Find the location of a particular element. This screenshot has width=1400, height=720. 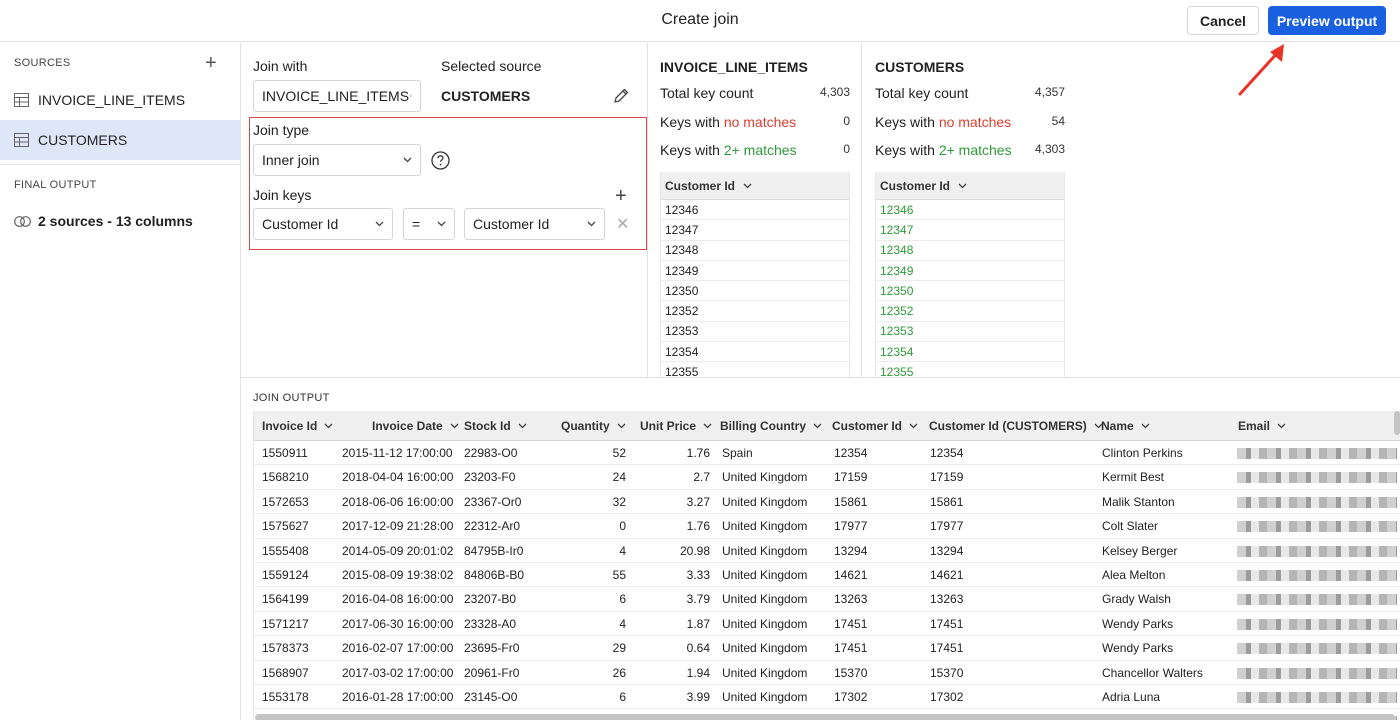

column-header: Quantity is located at coordinates (593, 426).